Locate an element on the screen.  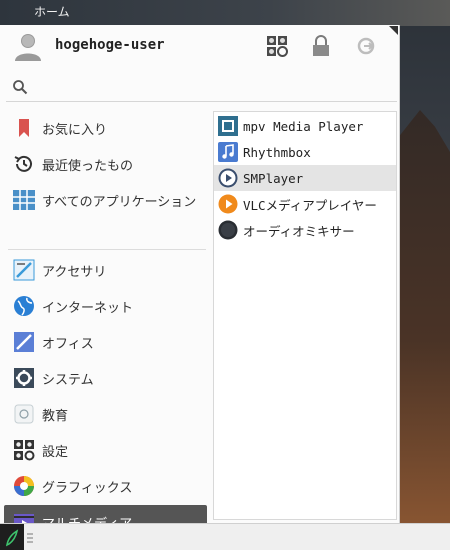
category-settings: 設定 is located at coordinates (105, 450).